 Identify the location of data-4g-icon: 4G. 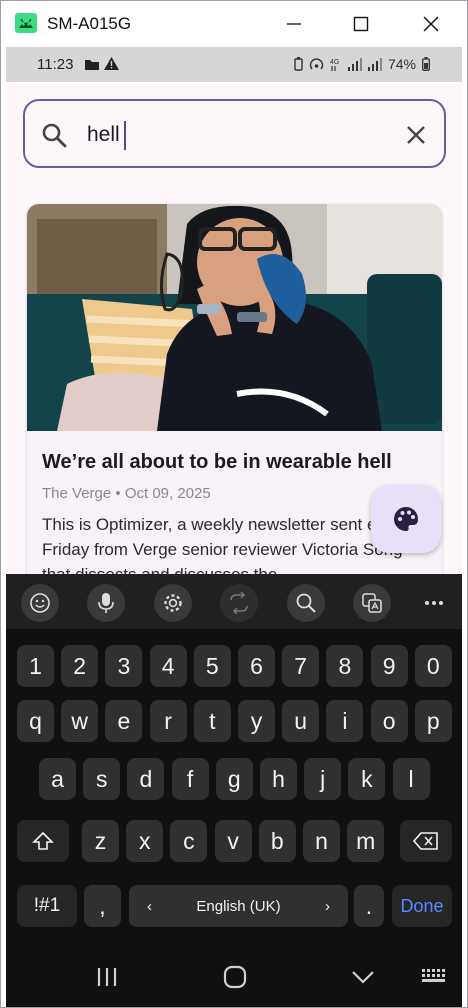
(334, 65).